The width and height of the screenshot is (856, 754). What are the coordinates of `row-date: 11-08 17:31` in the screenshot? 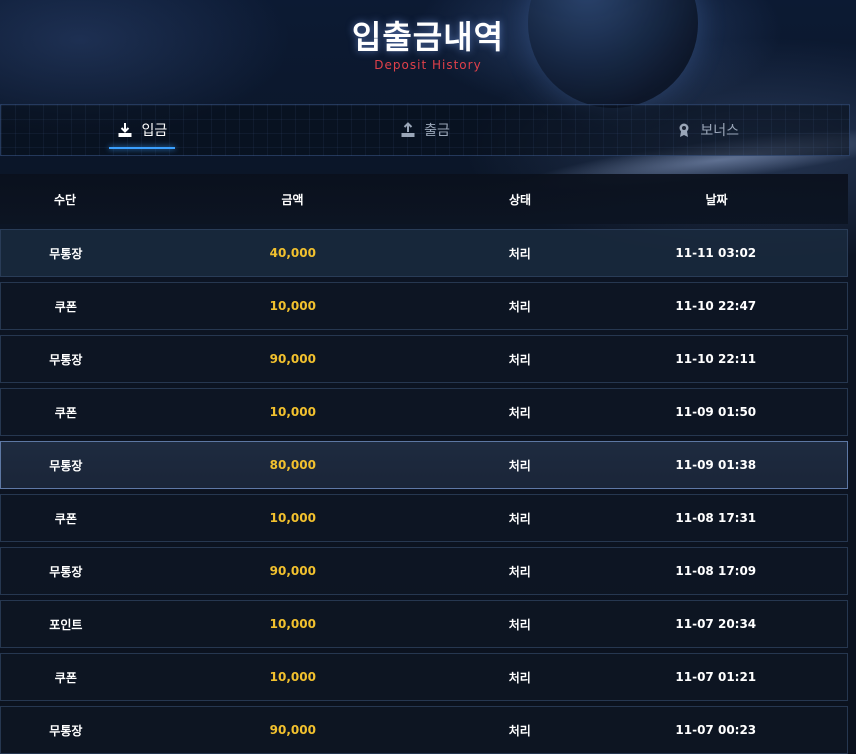 It's located at (716, 518).